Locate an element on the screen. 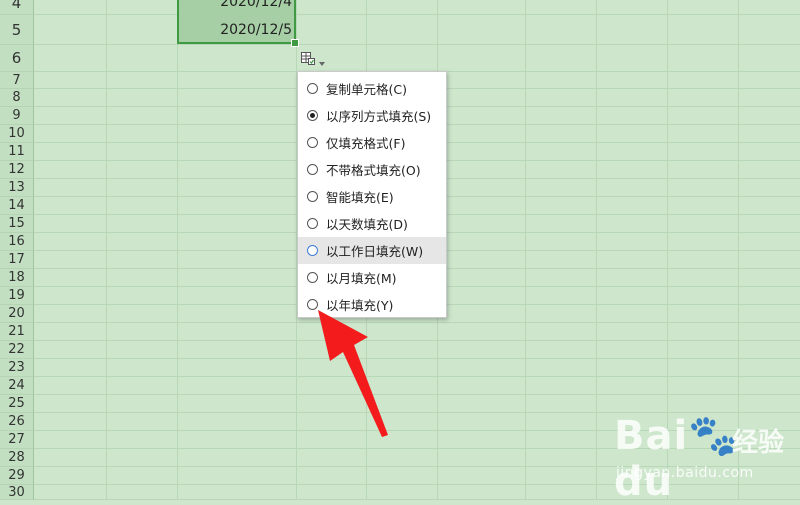 The width and height of the screenshot is (800, 505). fill-handle is located at coordinates (295, 43).